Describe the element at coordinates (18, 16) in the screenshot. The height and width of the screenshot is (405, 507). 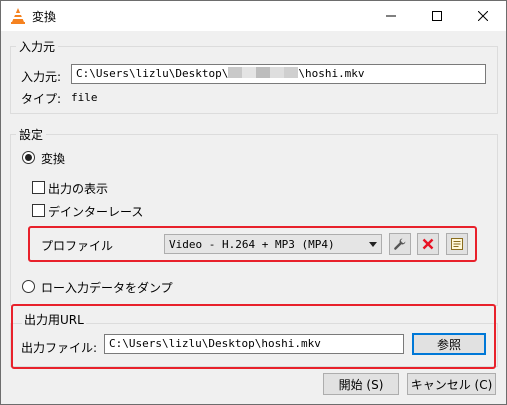
I see `vlc-cone-icon` at that location.